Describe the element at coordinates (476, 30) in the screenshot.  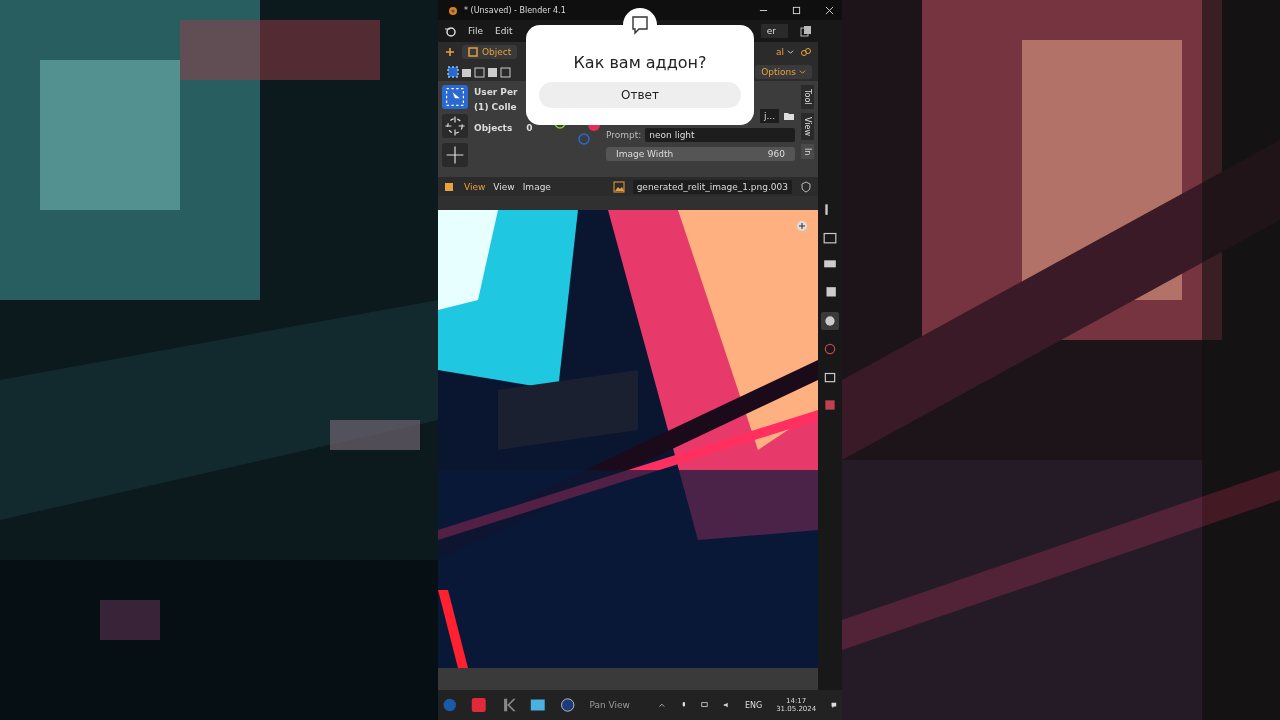
I see `menu-item: File` at that location.